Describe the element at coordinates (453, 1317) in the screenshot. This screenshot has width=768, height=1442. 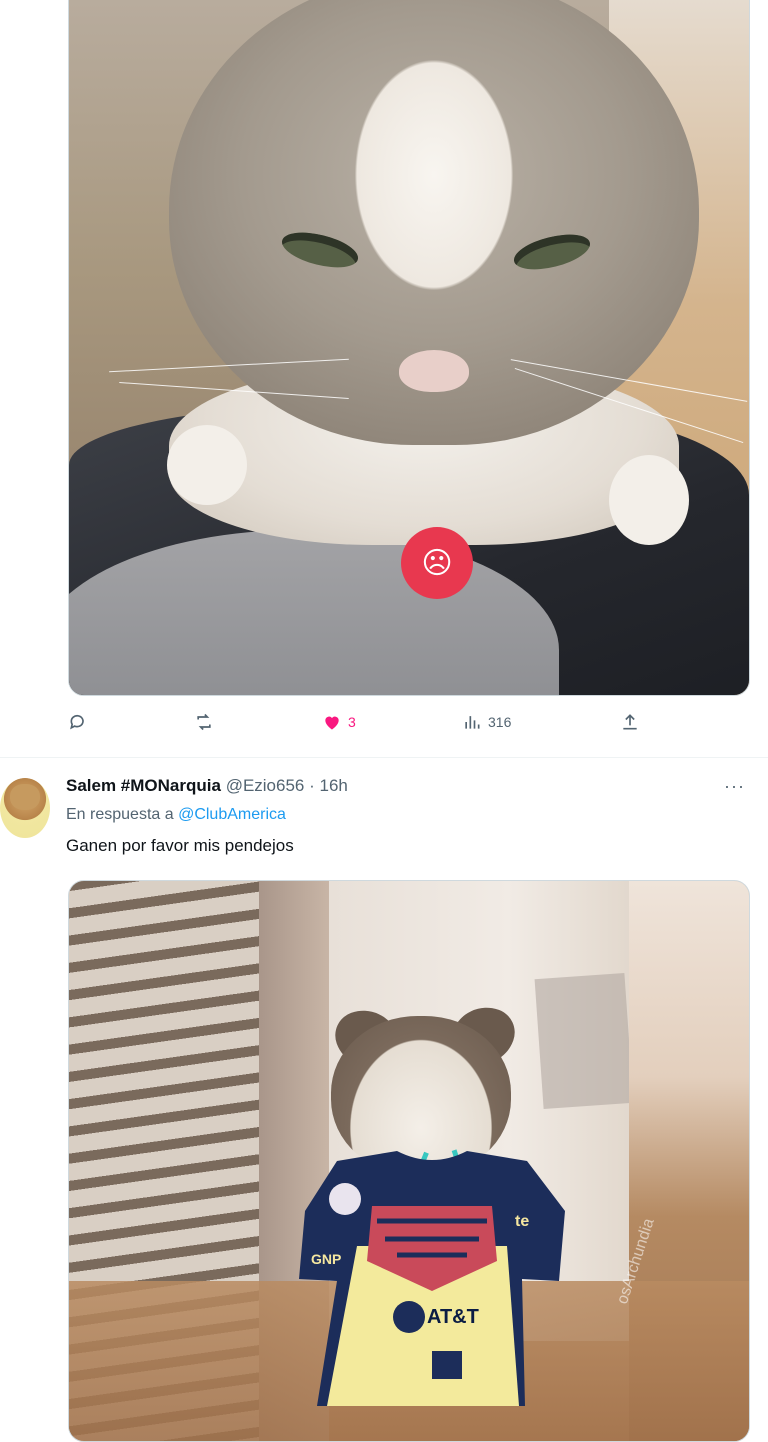
I see `jersey-sponsor-att: AT&T` at that location.